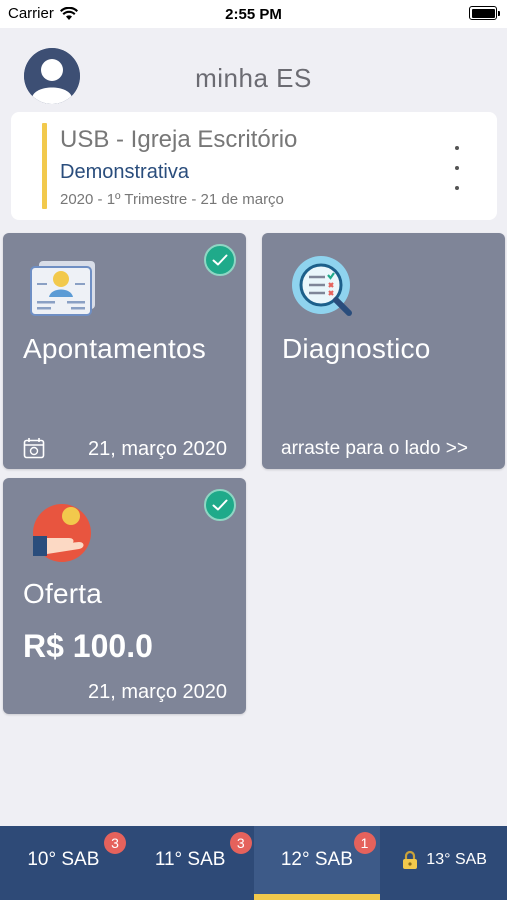 The image size is (507, 900). What do you see at coordinates (124, 172) in the screenshot?
I see `church-type: Demonstrativa` at bounding box center [124, 172].